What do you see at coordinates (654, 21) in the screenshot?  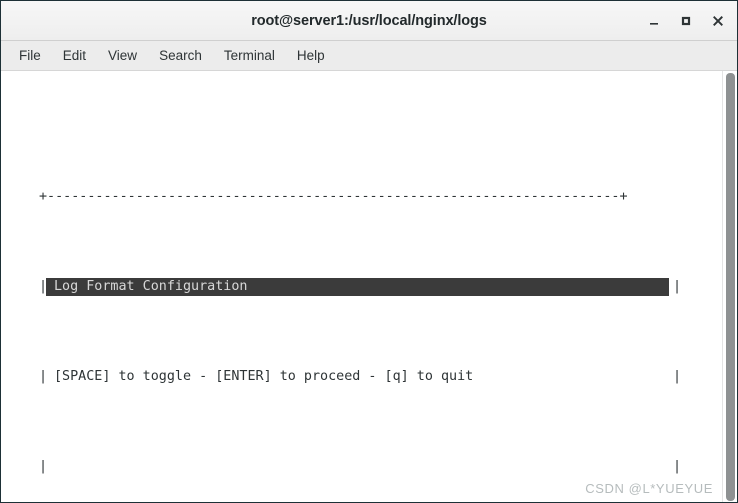 I see `minimize-button` at bounding box center [654, 21].